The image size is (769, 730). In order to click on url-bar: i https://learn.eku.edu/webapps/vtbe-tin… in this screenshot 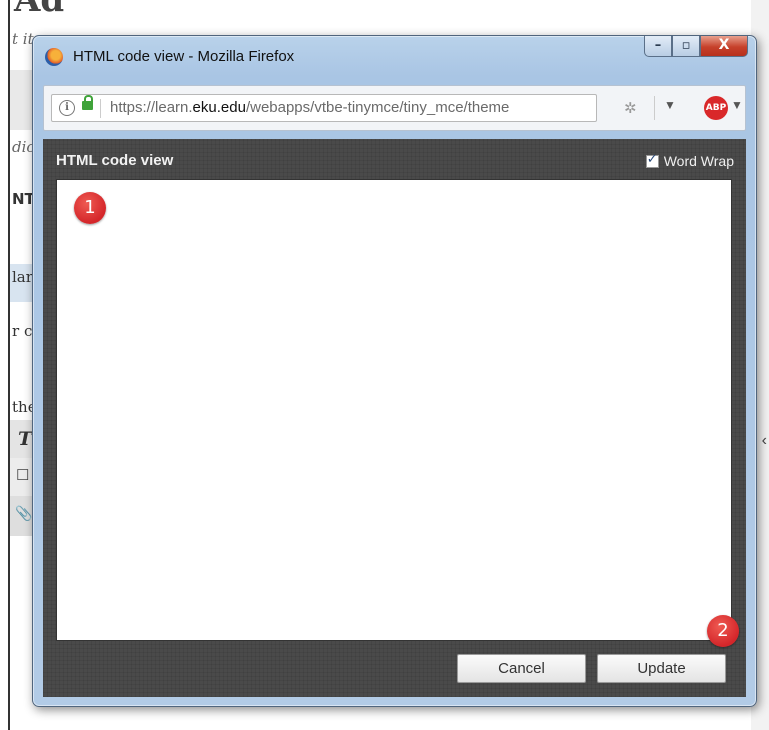, I will do `click(324, 108)`.